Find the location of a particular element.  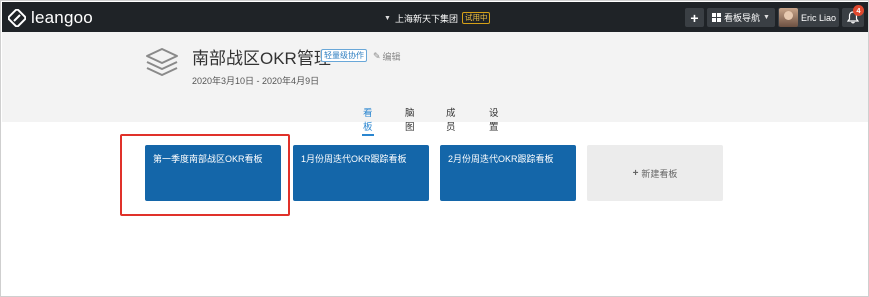

notification-count-badge: 4 is located at coordinates (858, 10).